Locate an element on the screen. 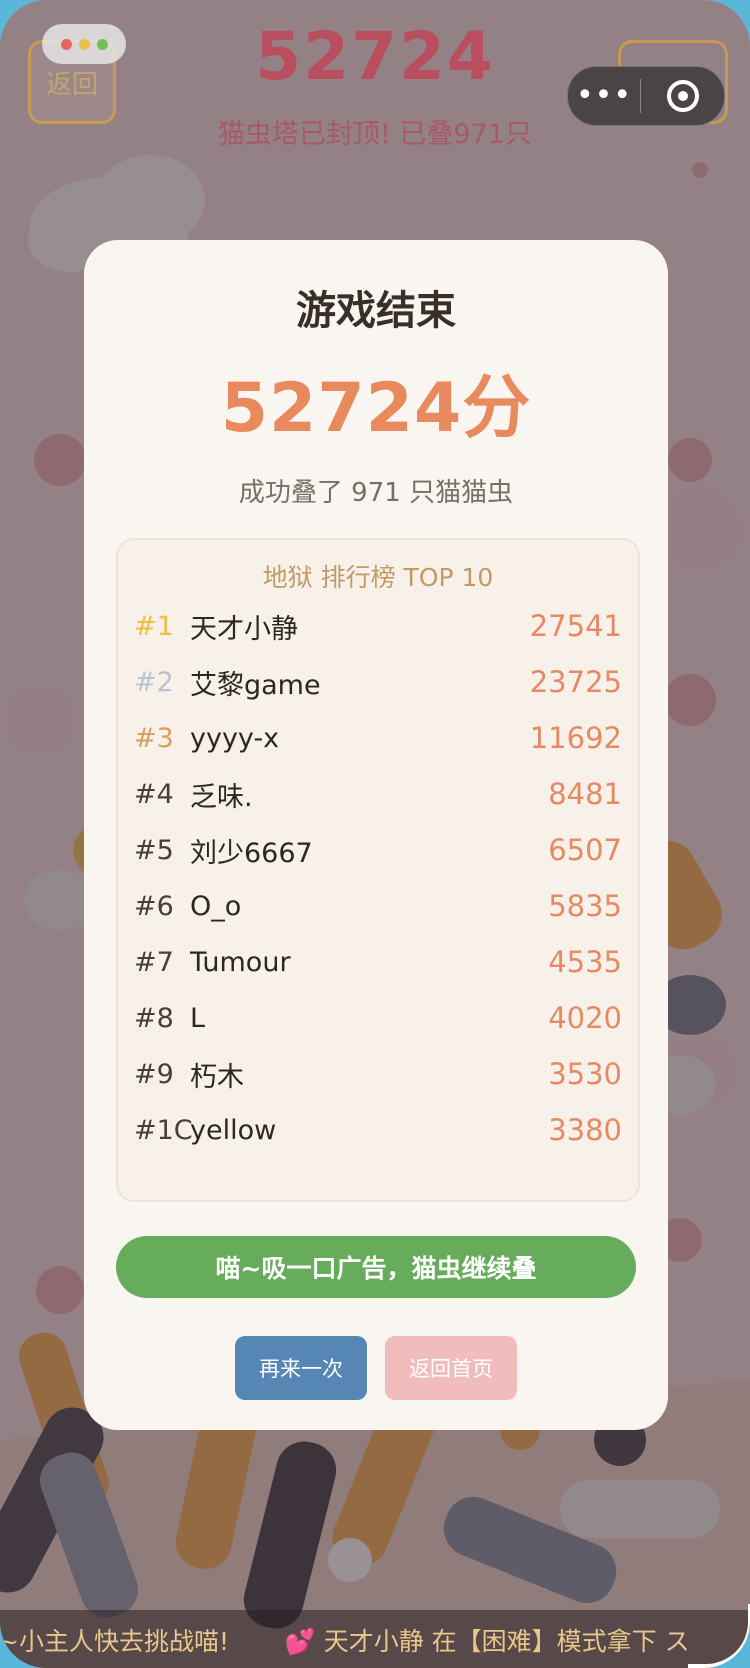 The height and width of the screenshot is (1668, 750). rank-label: #8 is located at coordinates (154, 1018).